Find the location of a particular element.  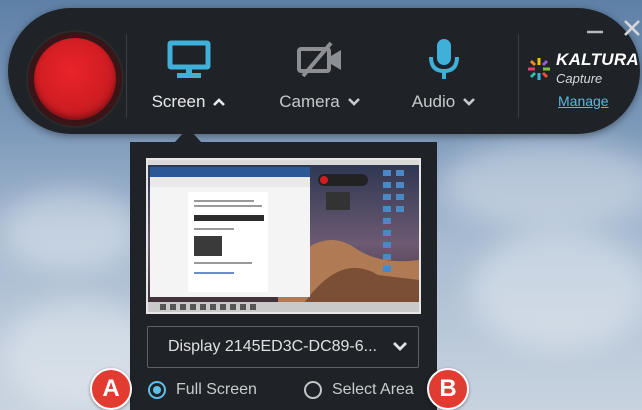

microphone-icon is located at coordinates (444, 60).